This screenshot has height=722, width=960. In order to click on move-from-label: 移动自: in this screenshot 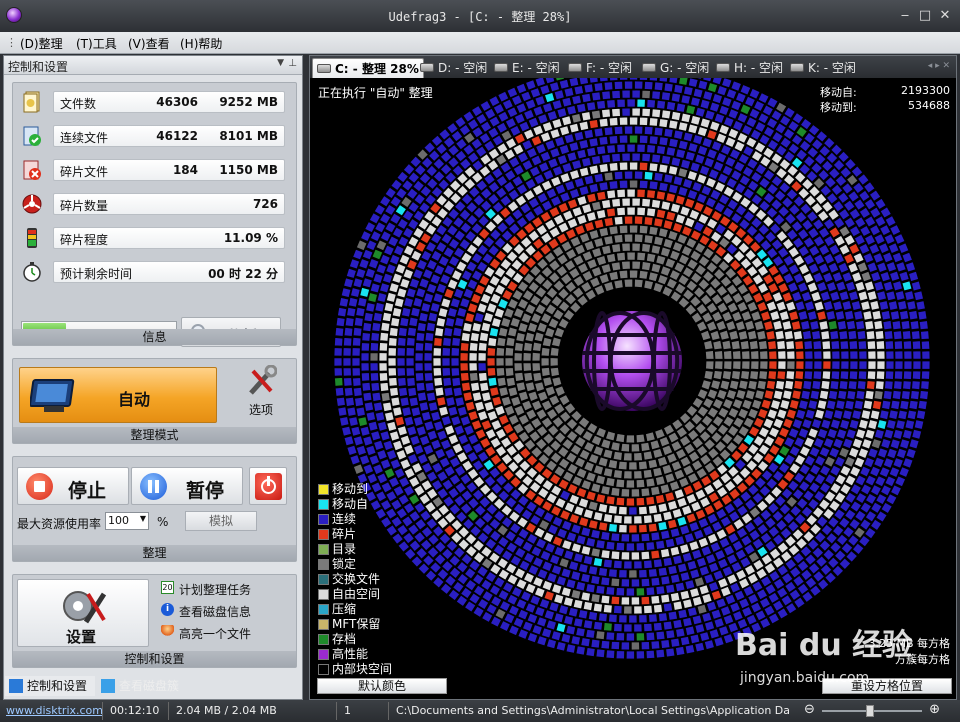, I will do `click(838, 92)`.